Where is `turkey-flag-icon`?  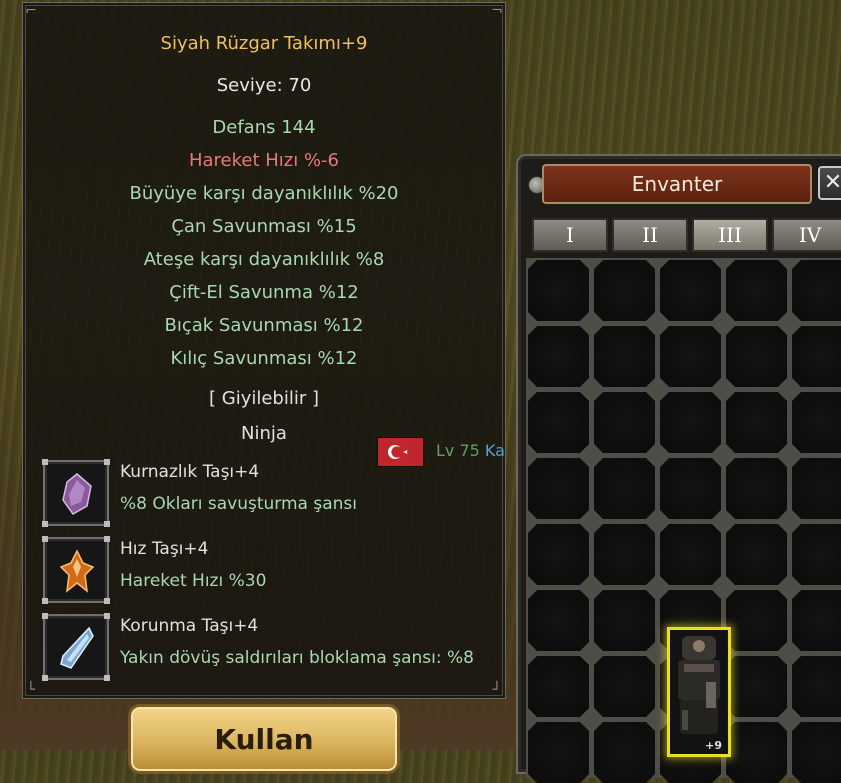 turkey-flag-icon is located at coordinates (400, 452).